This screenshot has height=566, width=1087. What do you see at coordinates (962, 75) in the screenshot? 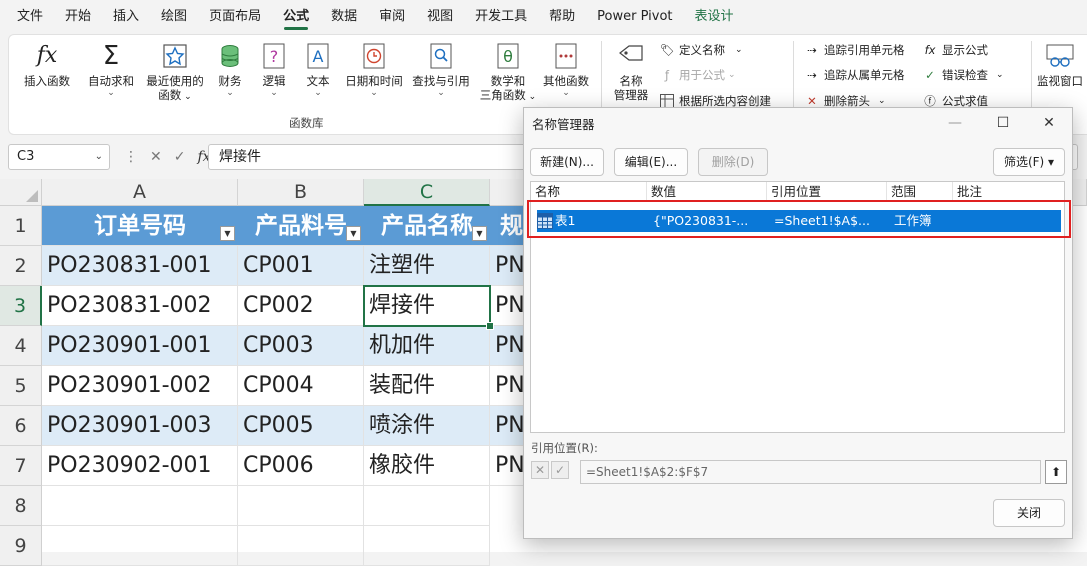
I see `error-checking-button: ✓ 错误检查 ⌄` at bounding box center [962, 75].